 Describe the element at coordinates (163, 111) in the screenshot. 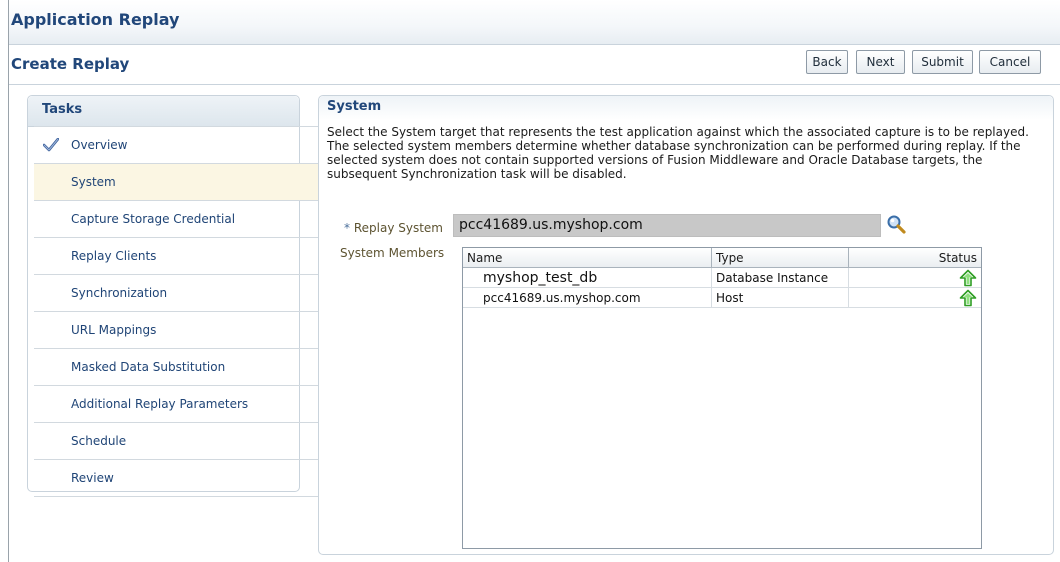

I see `tasks-header: Tasks` at that location.